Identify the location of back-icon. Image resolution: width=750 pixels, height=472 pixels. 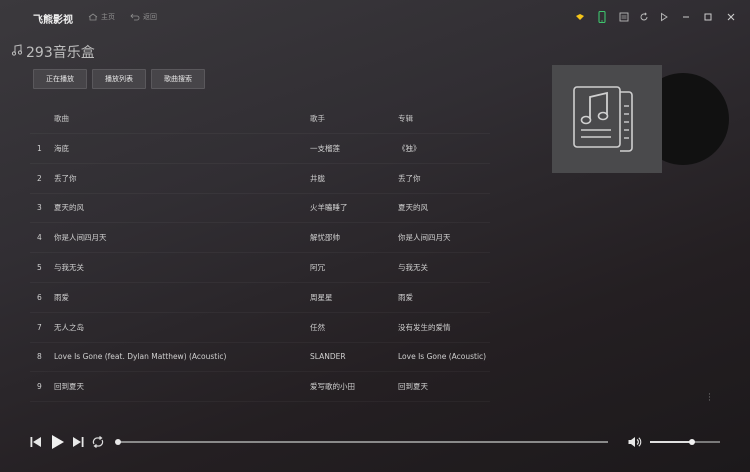
(135, 17).